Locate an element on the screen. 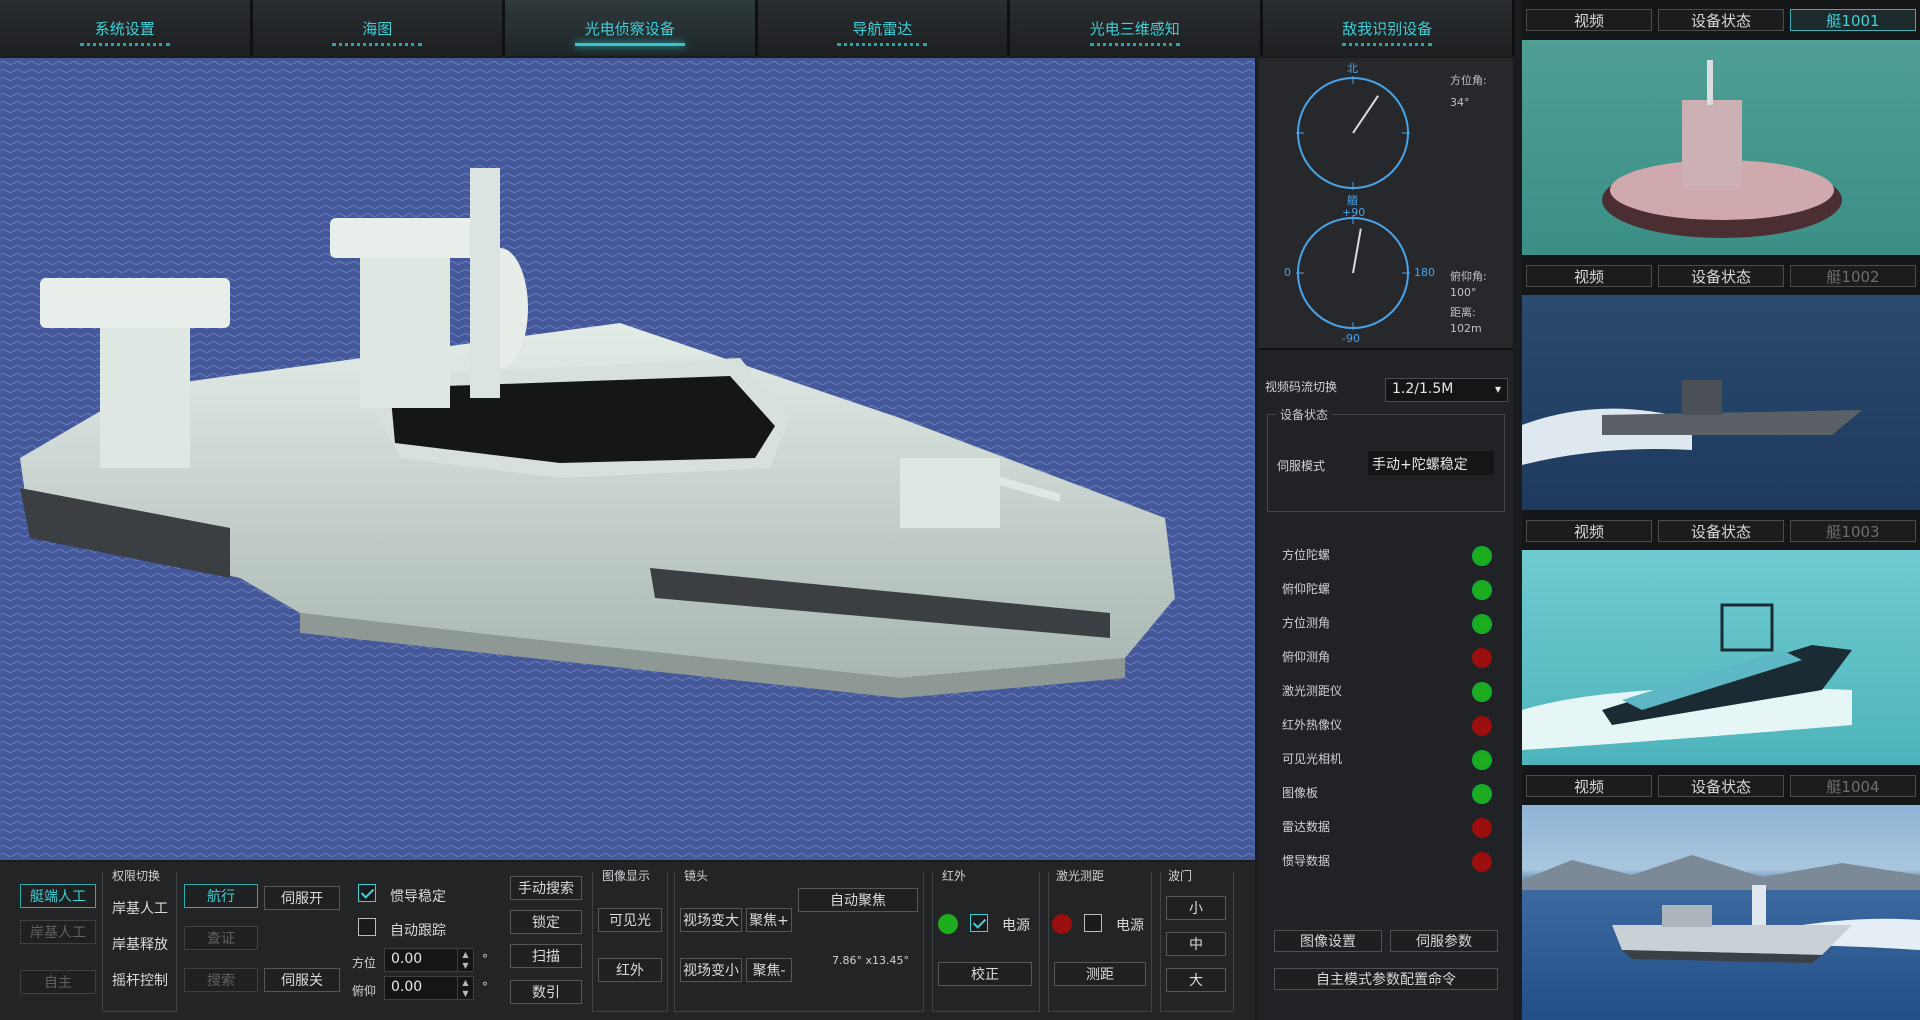 This screenshot has height=1020, width=1920. boat-manual-button: 艇端人工 is located at coordinates (58, 896).